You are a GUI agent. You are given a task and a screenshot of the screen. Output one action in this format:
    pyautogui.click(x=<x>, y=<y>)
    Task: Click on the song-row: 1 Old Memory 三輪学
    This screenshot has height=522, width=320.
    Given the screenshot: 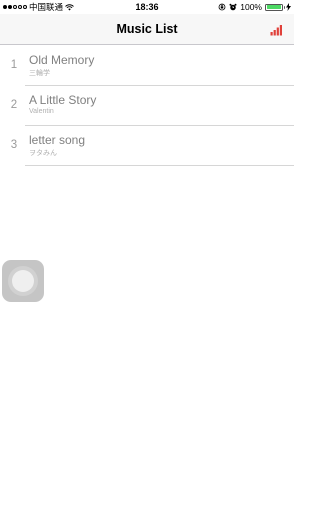 What is the action you would take?
    pyautogui.click(x=147, y=65)
    